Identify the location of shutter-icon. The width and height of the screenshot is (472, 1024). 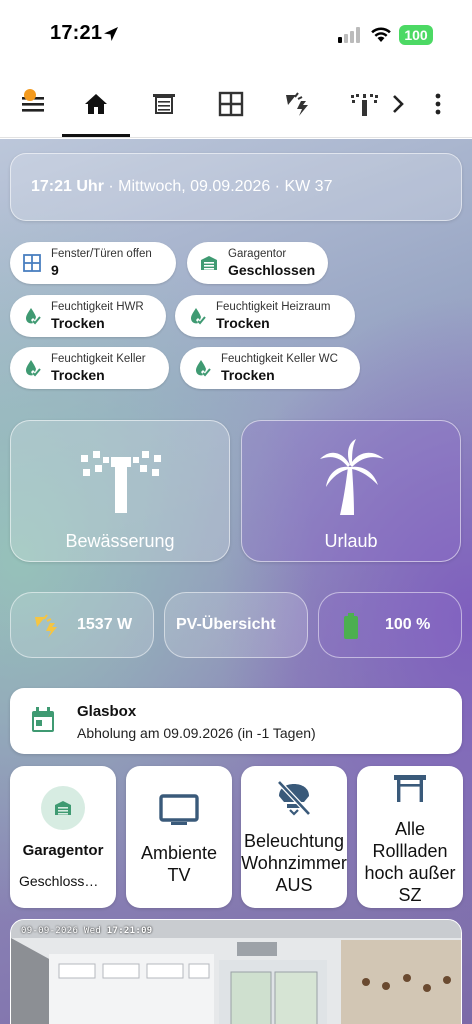
(410, 788).